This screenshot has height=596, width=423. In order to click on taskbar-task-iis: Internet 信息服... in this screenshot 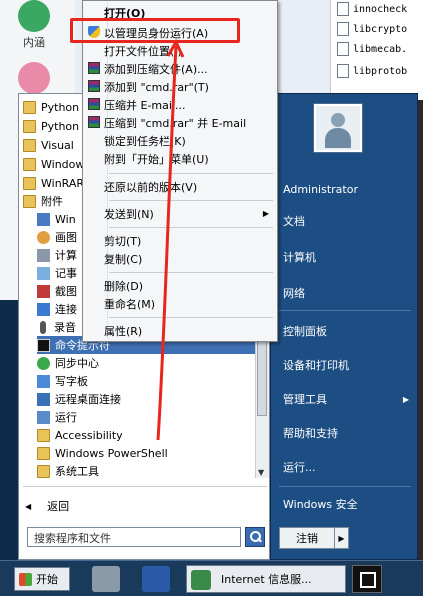, I will do `click(266, 579)`.